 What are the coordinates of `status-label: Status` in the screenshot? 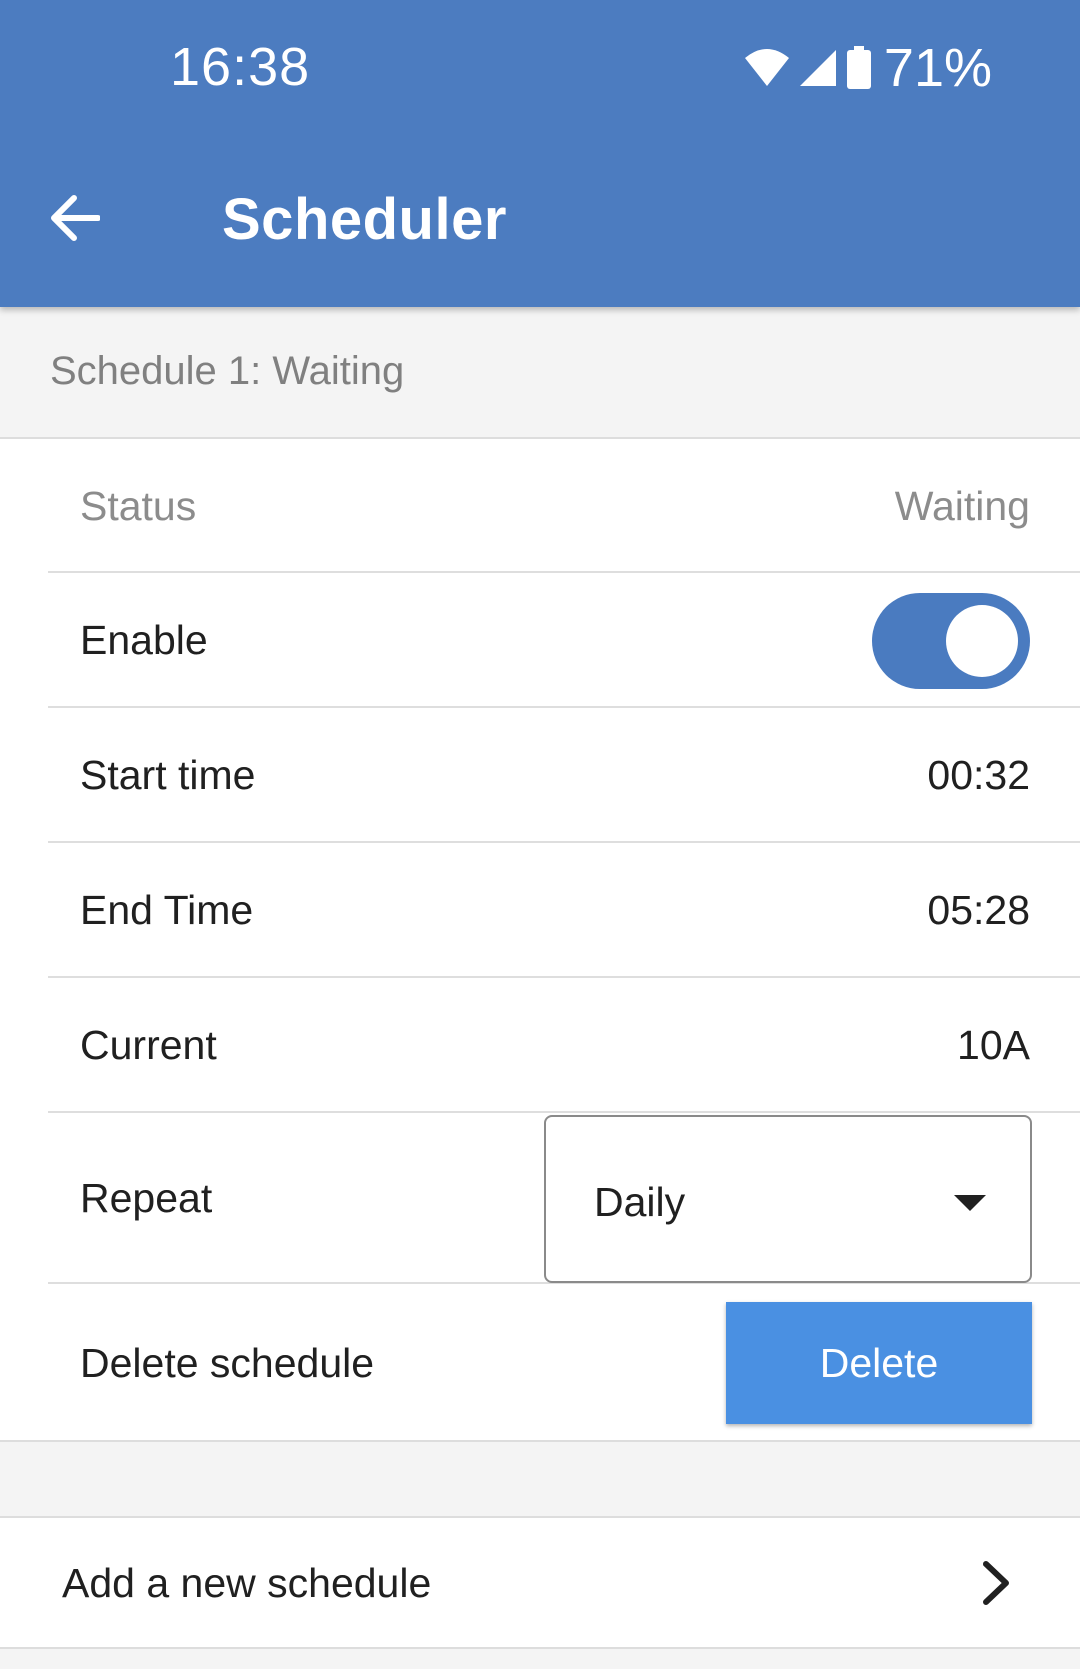 It's located at (138, 506).